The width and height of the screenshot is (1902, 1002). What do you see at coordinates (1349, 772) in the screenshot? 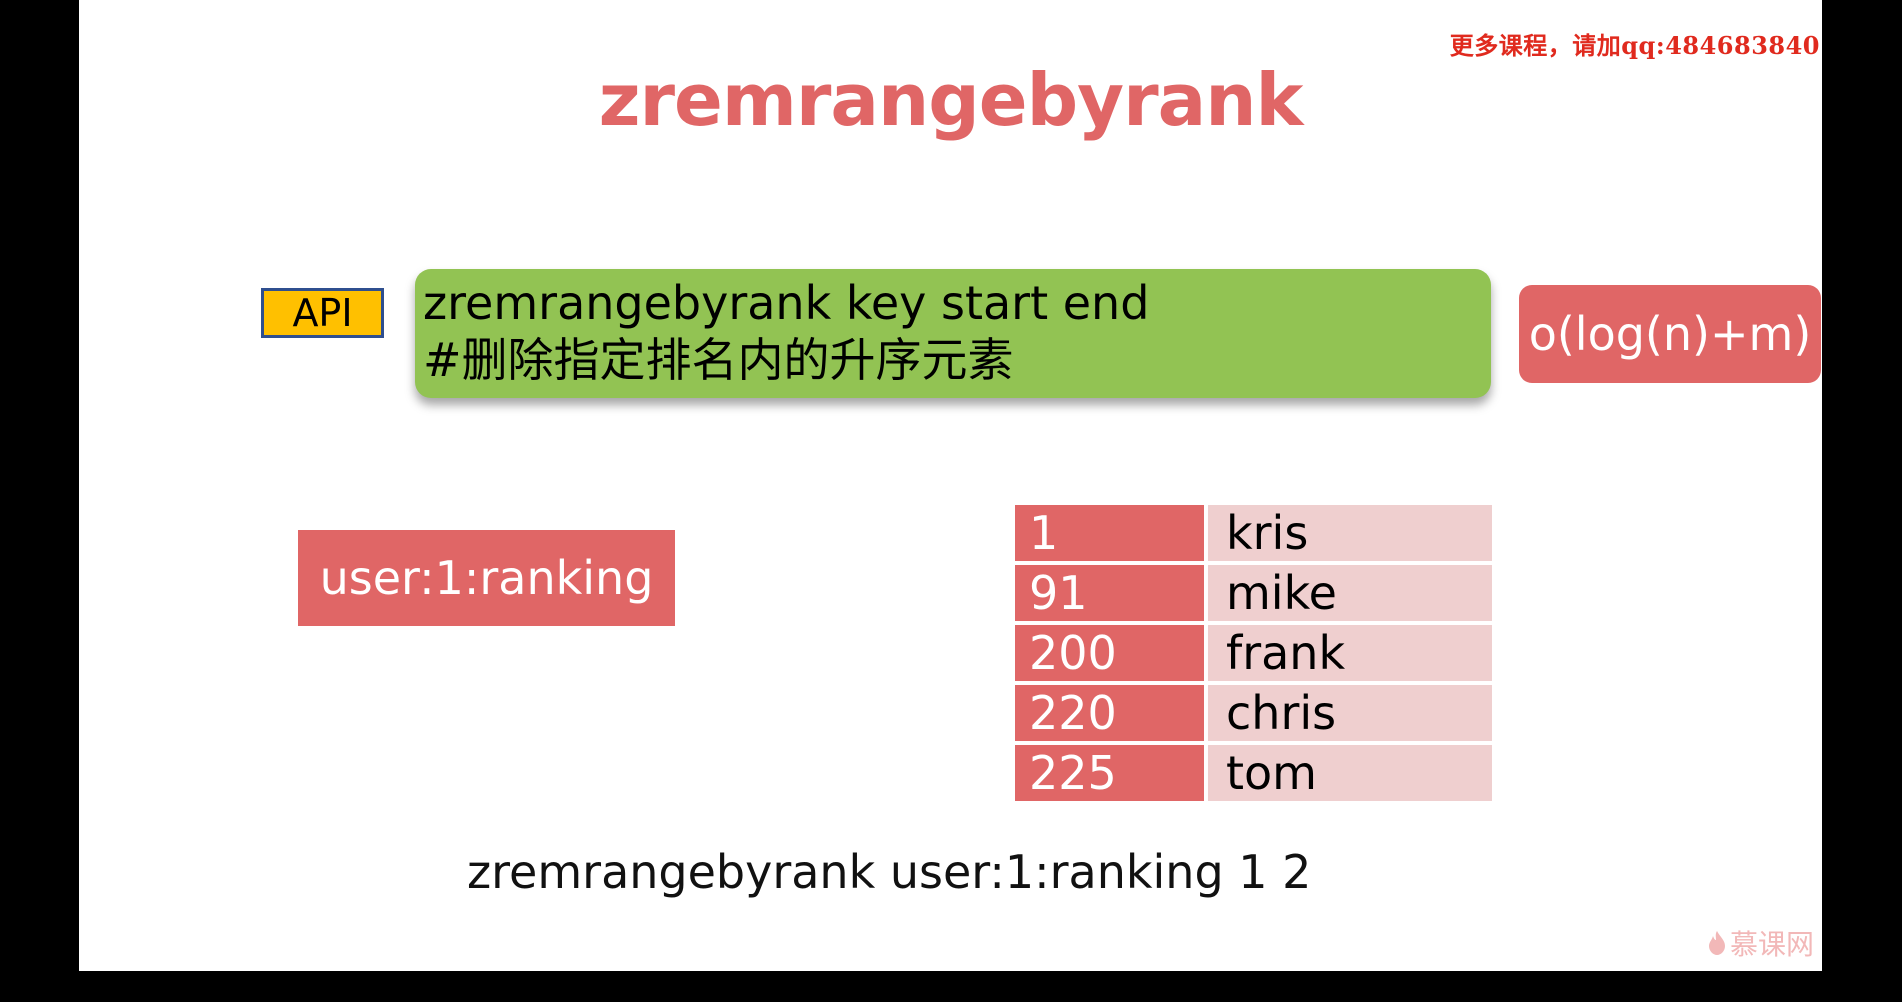
I see `member-cell: tom` at bounding box center [1349, 772].